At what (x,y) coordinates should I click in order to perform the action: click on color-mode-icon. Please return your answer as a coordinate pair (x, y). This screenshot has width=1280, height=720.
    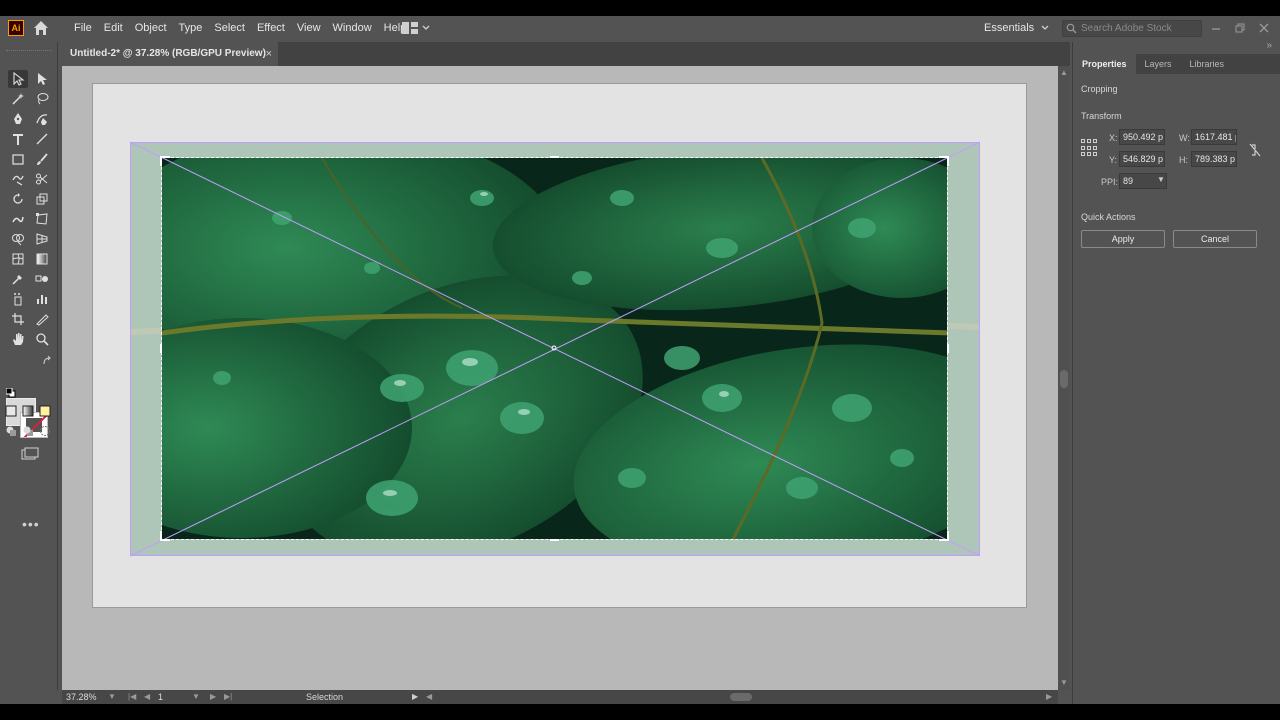
    Looking at the image, I should click on (11, 411).